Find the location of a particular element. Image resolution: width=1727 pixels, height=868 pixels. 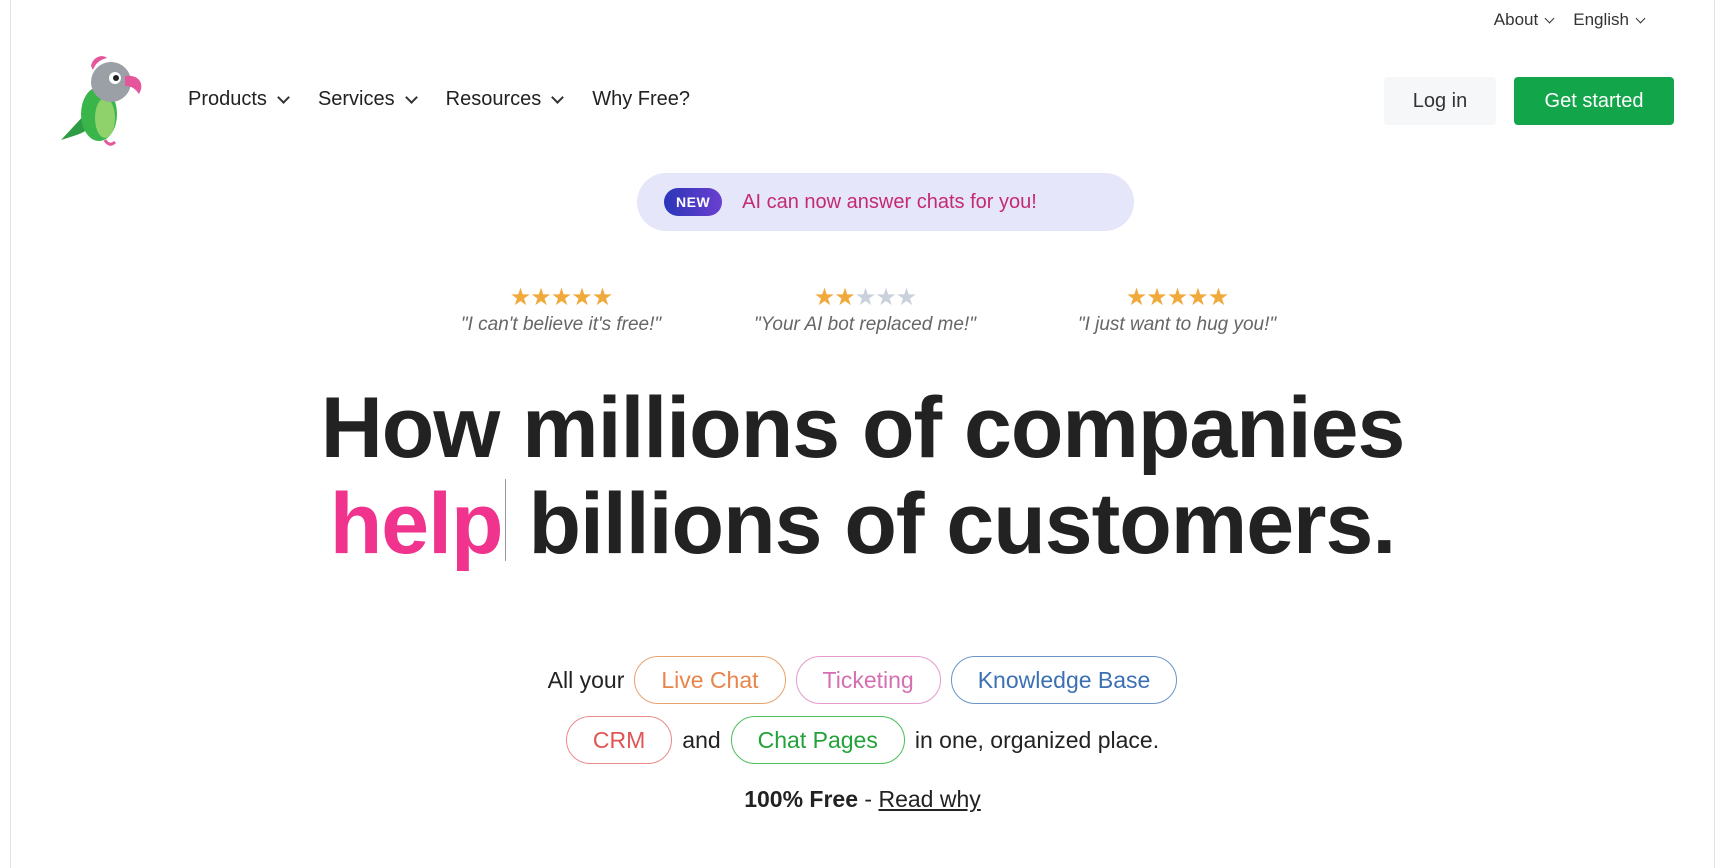

nav-products-label: Products is located at coordinates (227, 99).